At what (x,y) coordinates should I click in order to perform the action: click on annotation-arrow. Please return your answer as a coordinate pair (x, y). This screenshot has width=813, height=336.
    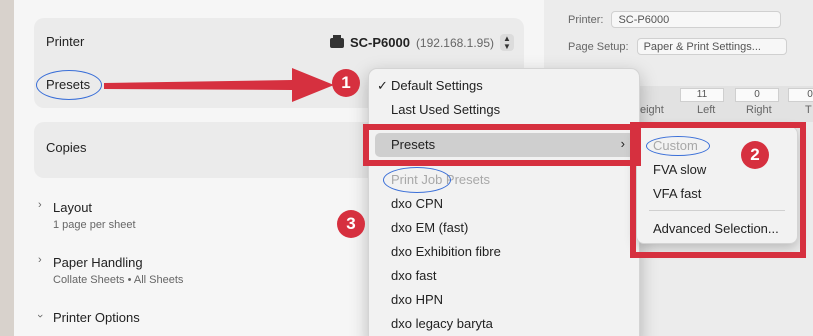
    Looking at the image, I should click on (219, 85).